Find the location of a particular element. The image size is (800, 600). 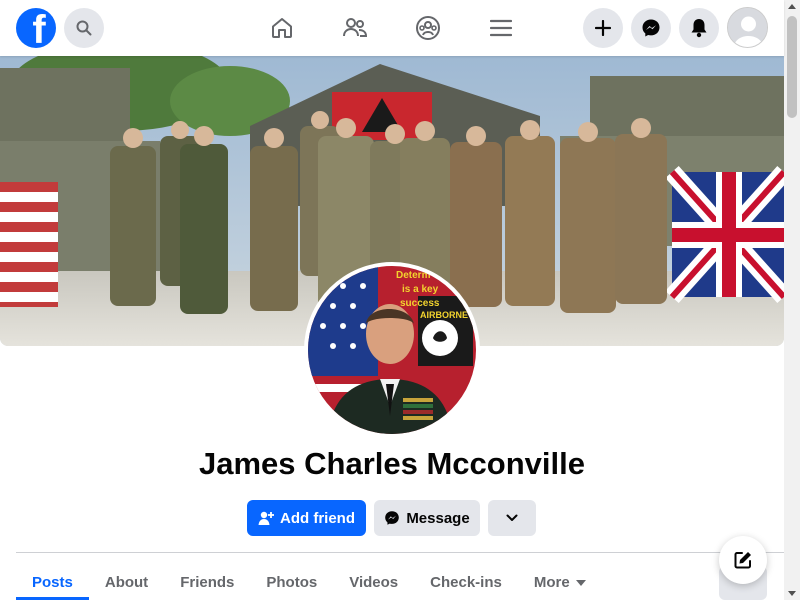

add-friend-icon is located at coordinates (266, 518).